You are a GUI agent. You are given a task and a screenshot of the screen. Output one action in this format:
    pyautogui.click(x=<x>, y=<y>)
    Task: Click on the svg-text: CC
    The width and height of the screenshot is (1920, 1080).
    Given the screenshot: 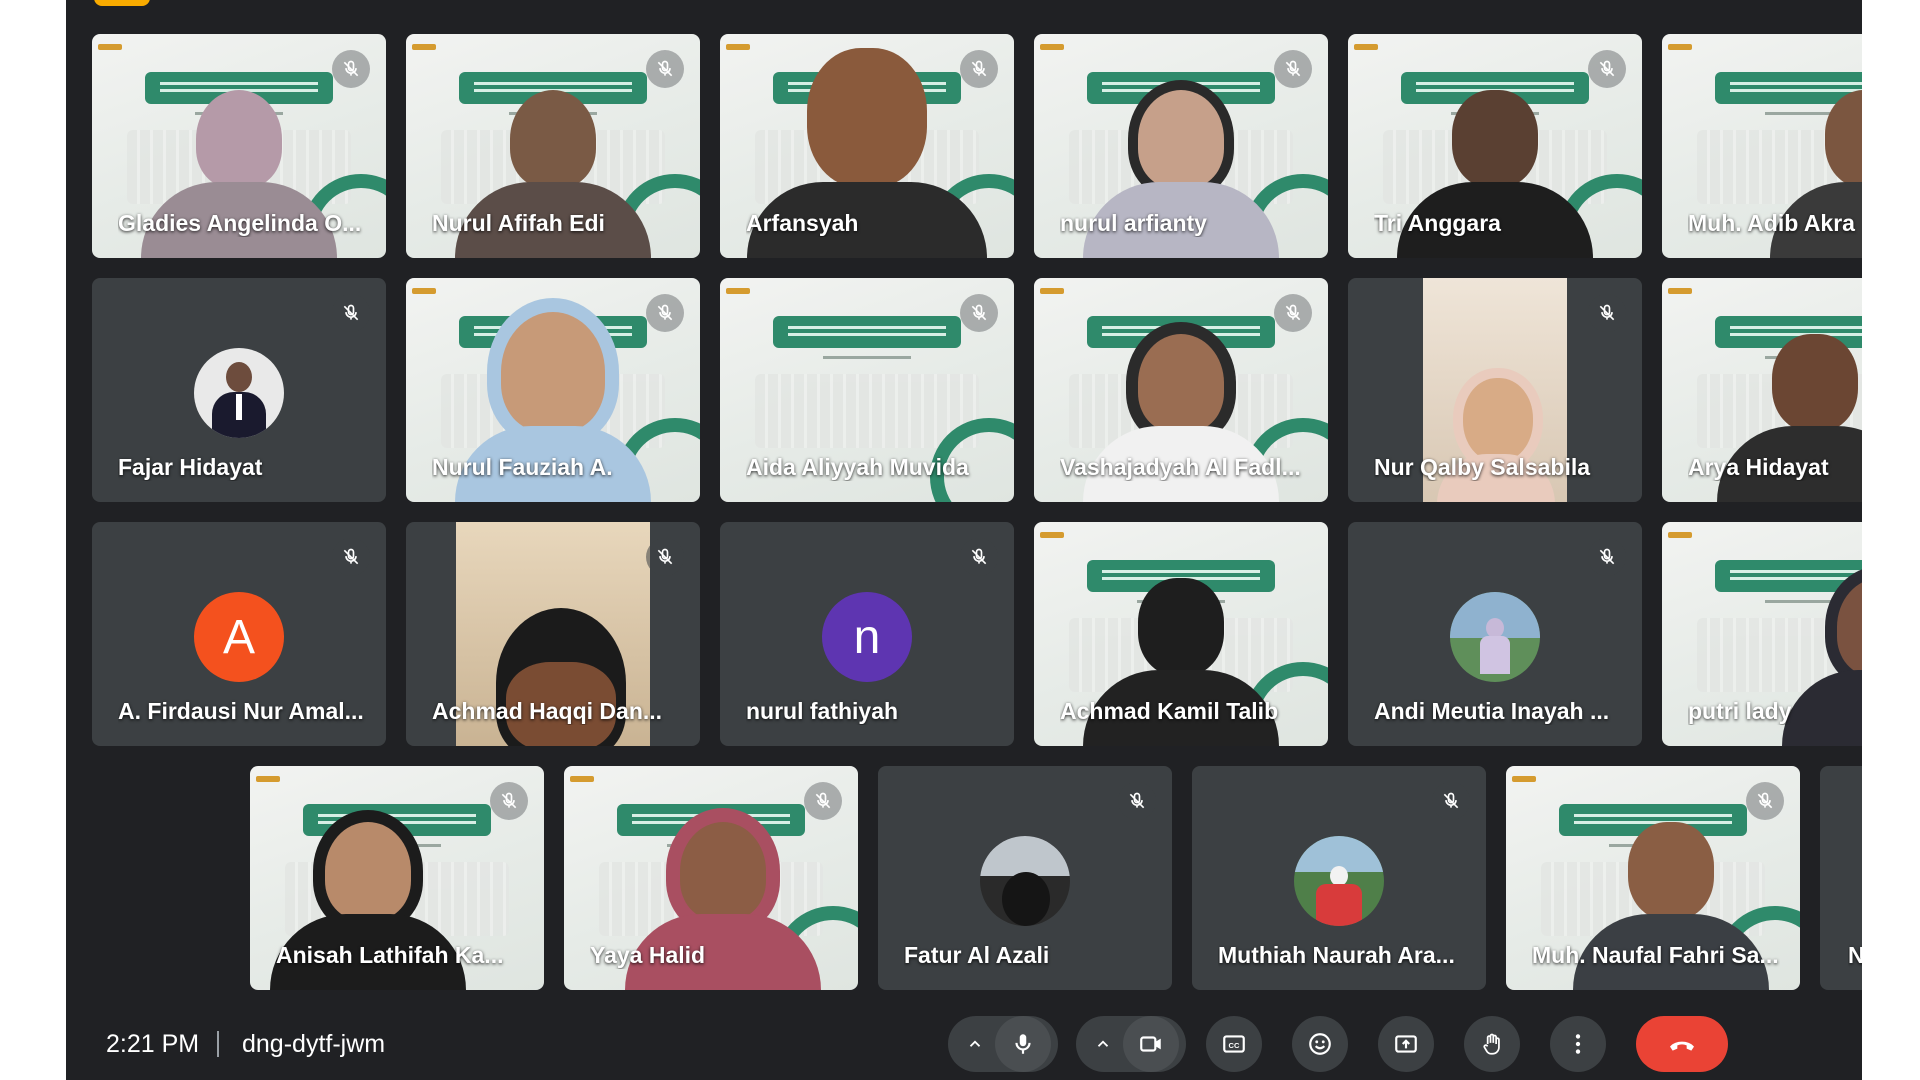 What is the action you would take?
    pyautogui.click(x=1234, y=1045)
    